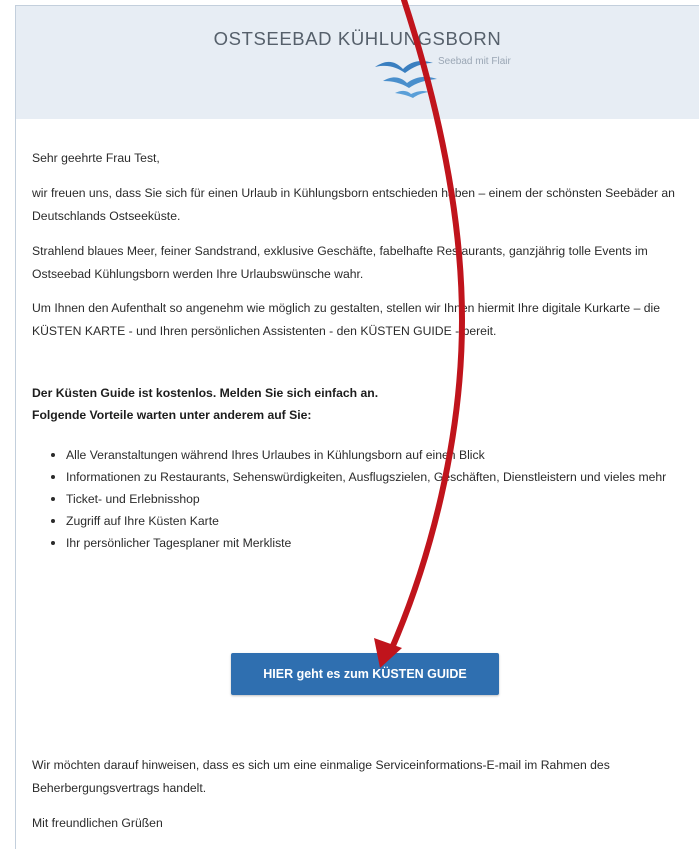 The height and width of the screenshot is (849, 699). Describe the element at coordinates (365, 521) in the screenshot. I see `list-item: Zugriff auf Ihre Küsten Karte` at that location.